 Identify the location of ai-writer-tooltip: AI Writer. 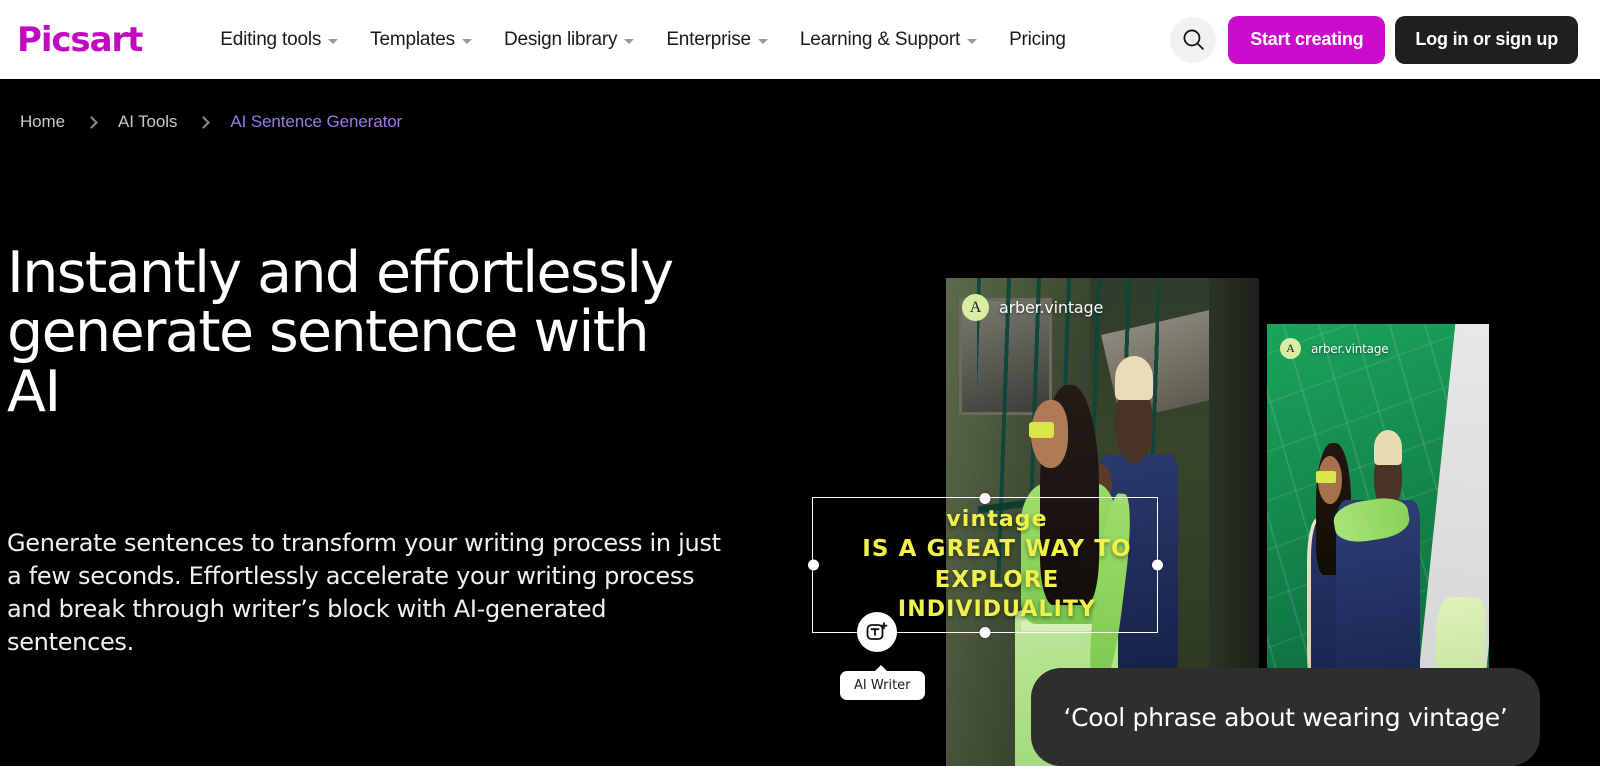
(882, 682).